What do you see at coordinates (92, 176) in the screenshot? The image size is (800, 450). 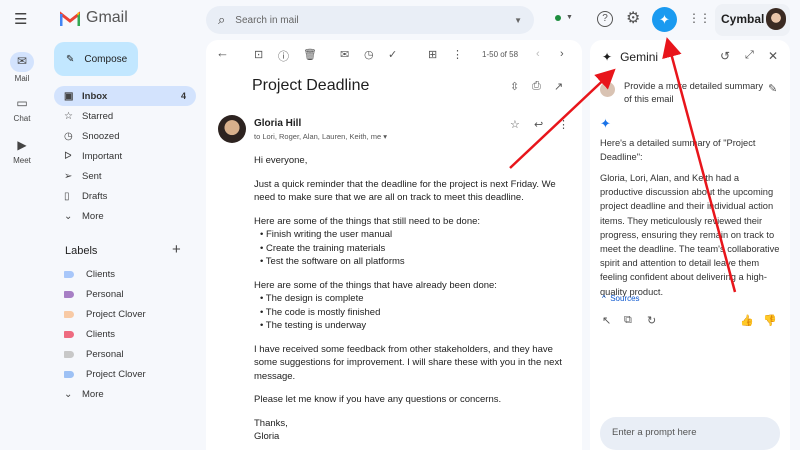 I see `folder-label: Sent` at bounding box center [92, 176].